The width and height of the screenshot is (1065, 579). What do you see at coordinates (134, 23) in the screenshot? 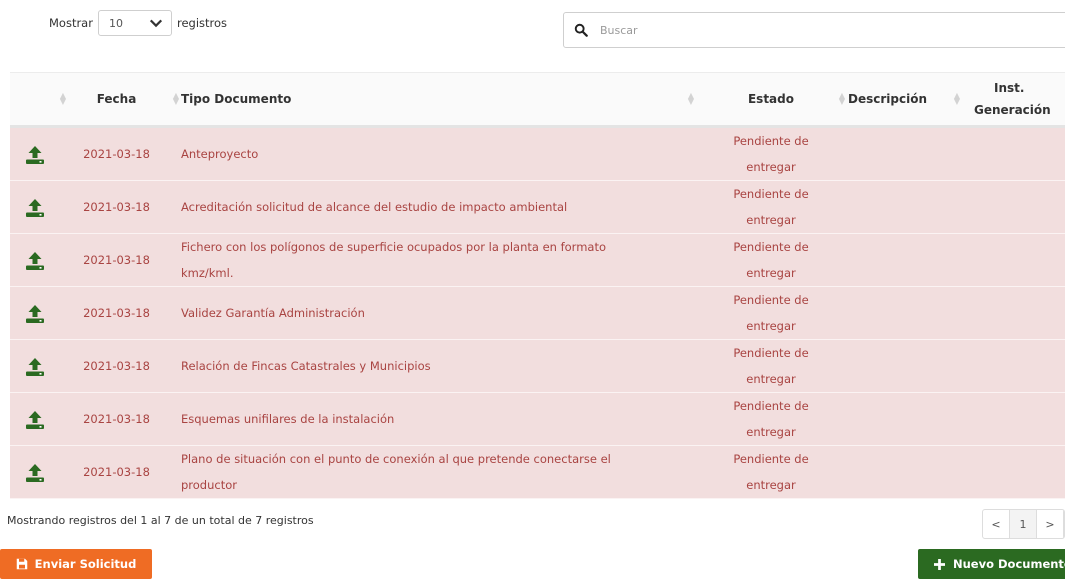
I see `page-length-select: 10` at bounding box center [134, 23].